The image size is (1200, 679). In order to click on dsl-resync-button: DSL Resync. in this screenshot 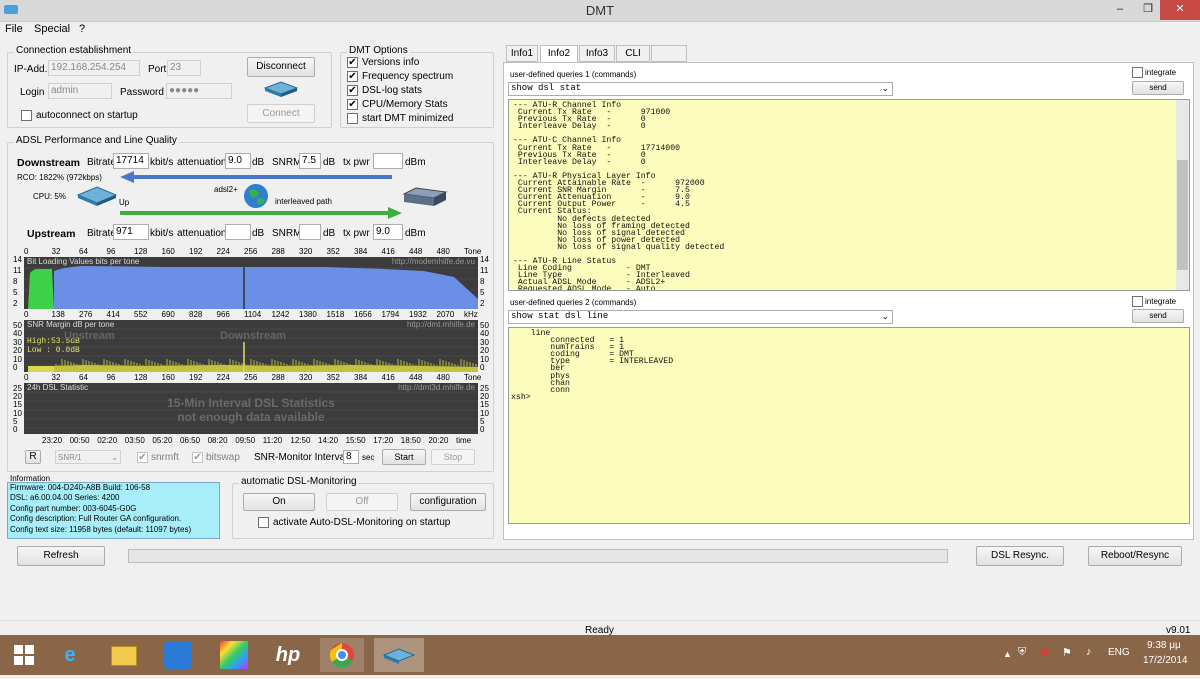, I will do `click(1020, 556)`.